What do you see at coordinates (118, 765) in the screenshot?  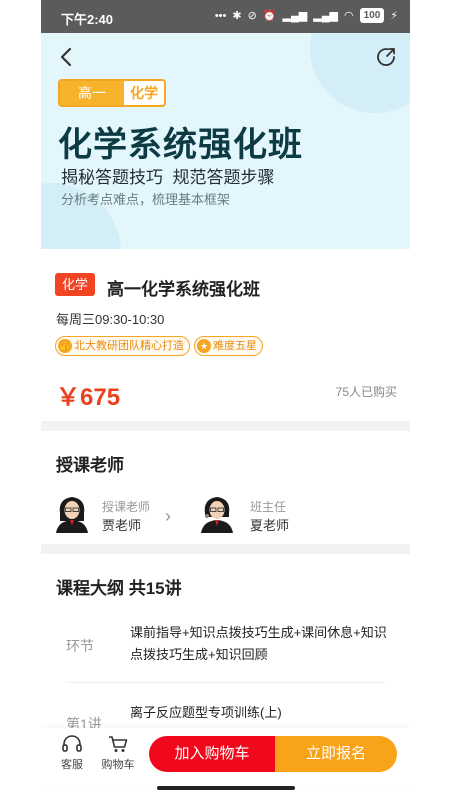 I see `cart-label: 购物车` at bounding box center [118, 765].